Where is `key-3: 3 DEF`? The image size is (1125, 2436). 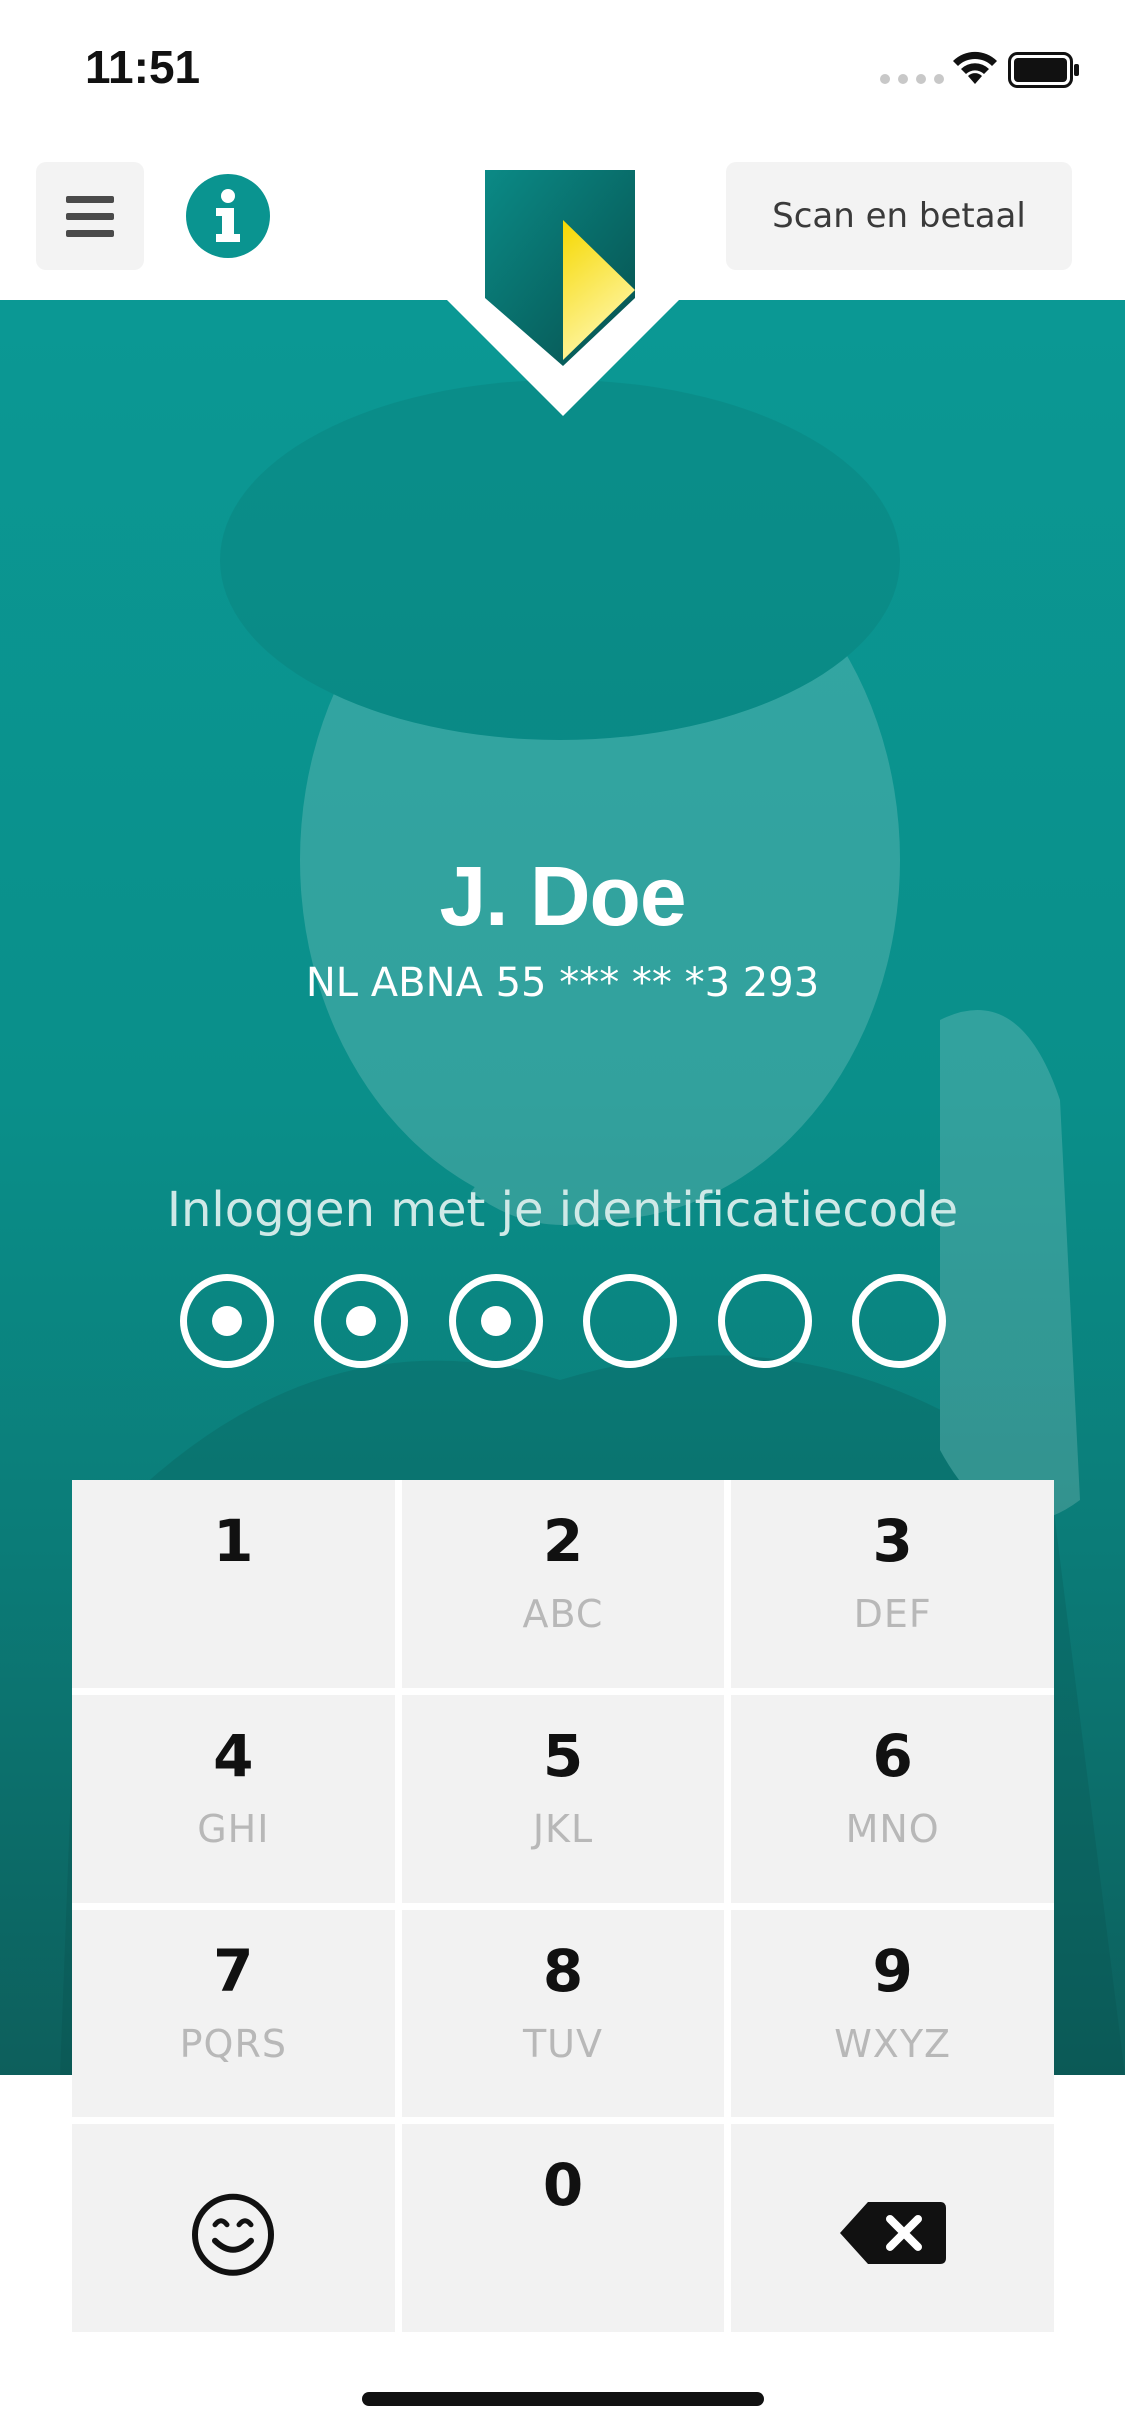 key-3: 3 DEF is located at coordinates (892, 1584).